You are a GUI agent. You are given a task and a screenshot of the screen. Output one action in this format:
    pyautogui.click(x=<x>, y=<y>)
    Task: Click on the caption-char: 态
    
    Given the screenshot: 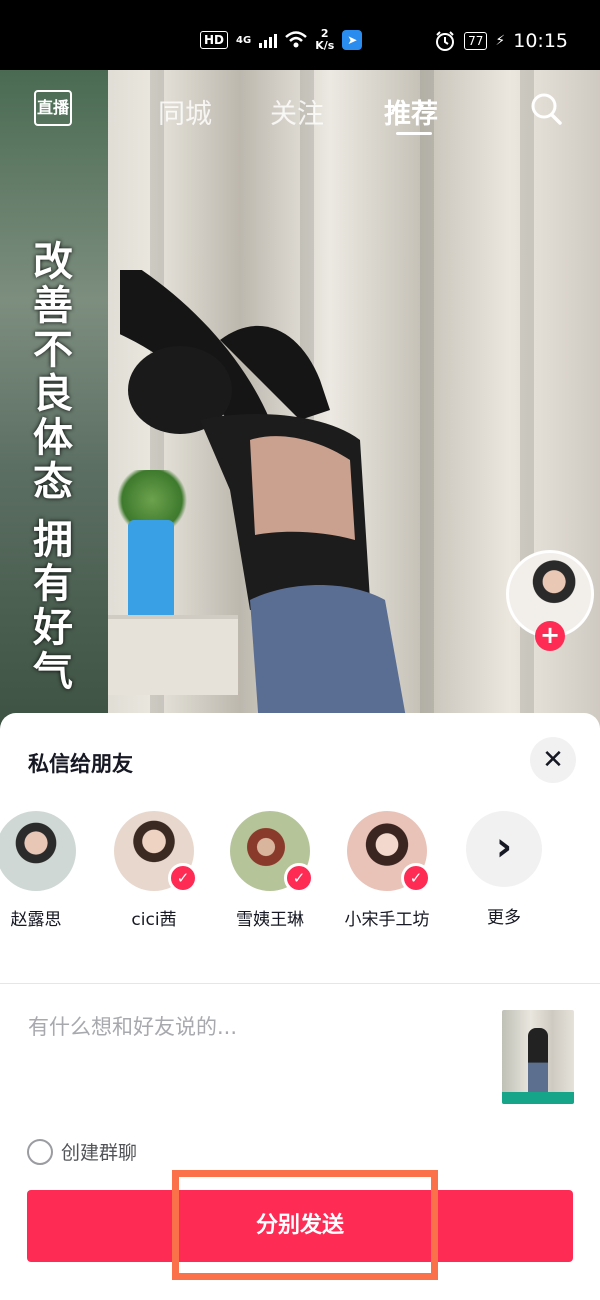 What is the action you would take?
    pyautogui.click(x=53, y=481)
    